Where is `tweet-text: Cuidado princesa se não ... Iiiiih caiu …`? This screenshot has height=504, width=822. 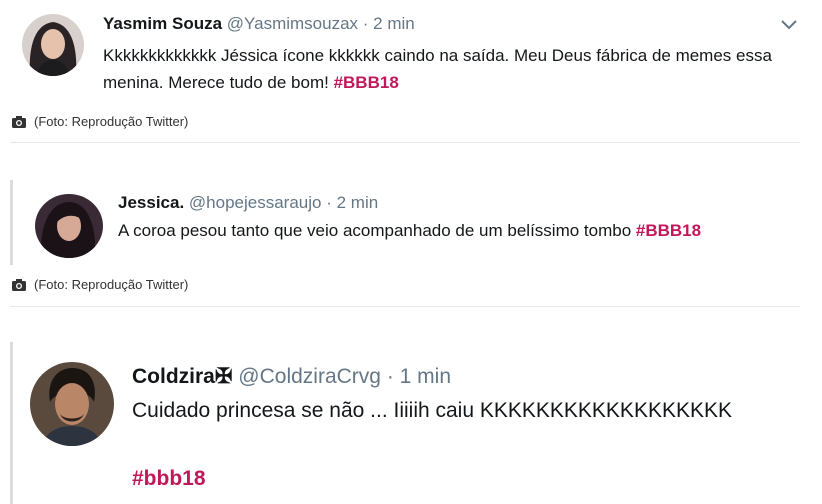 tweet-text: Cuidado princesa se não ... Iiiiih caiu … is located at coordinates (432, 410).